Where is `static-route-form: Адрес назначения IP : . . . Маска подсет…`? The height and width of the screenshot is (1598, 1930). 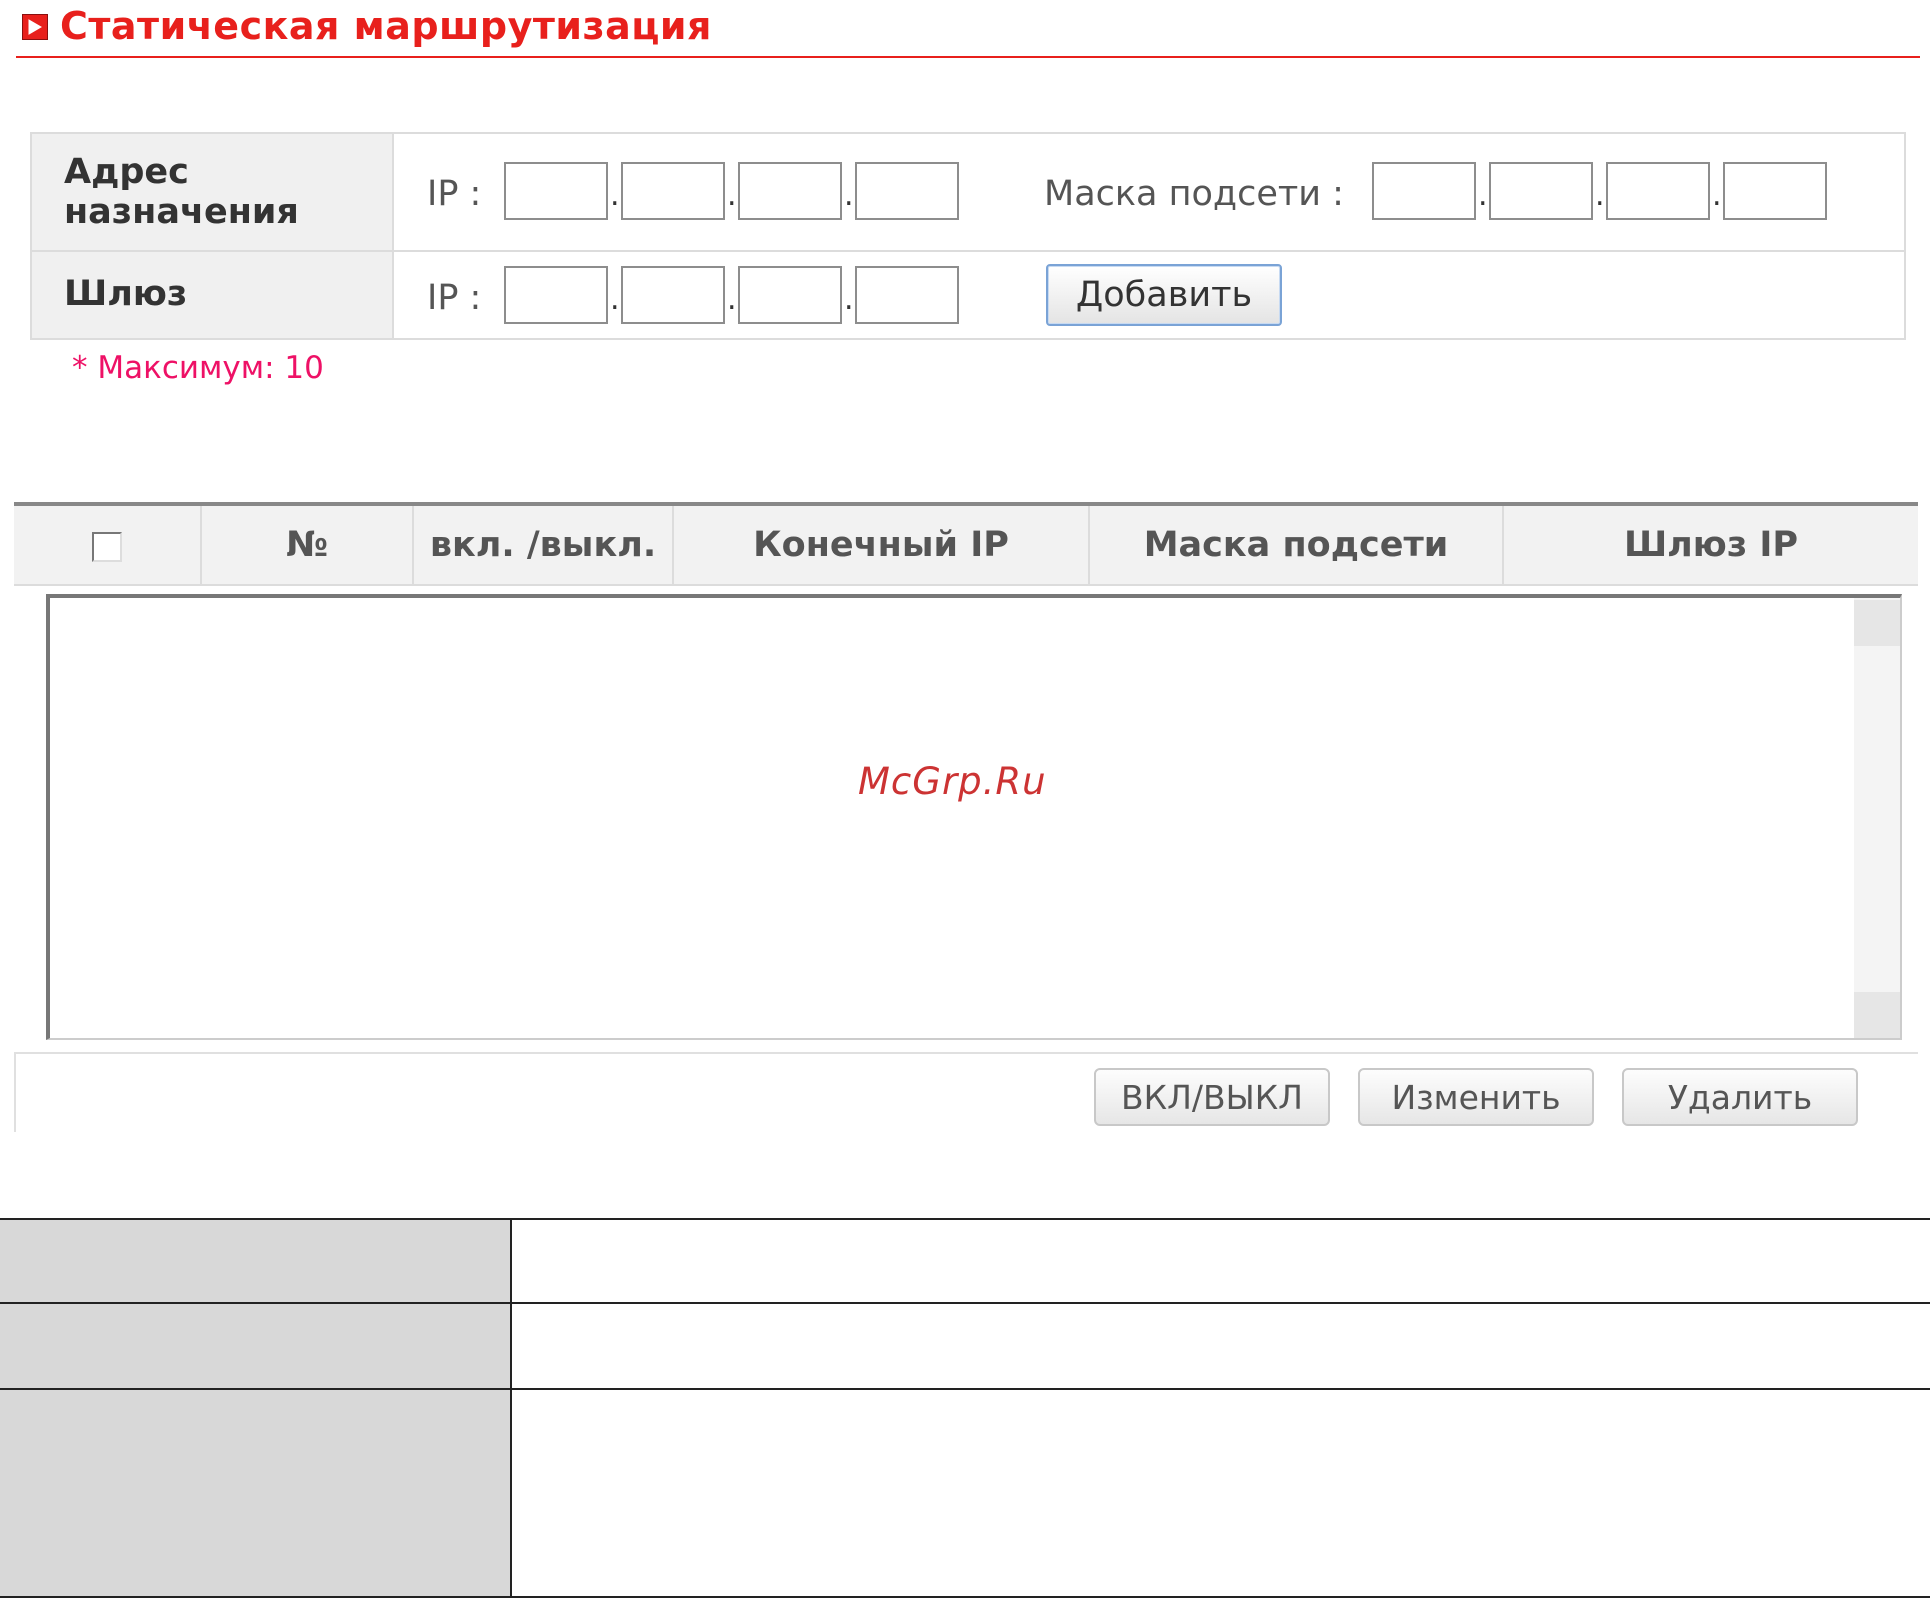
static-route-form: Адрес назначения IP : . . . Маска подсет… is located at coordinates (968, 236).